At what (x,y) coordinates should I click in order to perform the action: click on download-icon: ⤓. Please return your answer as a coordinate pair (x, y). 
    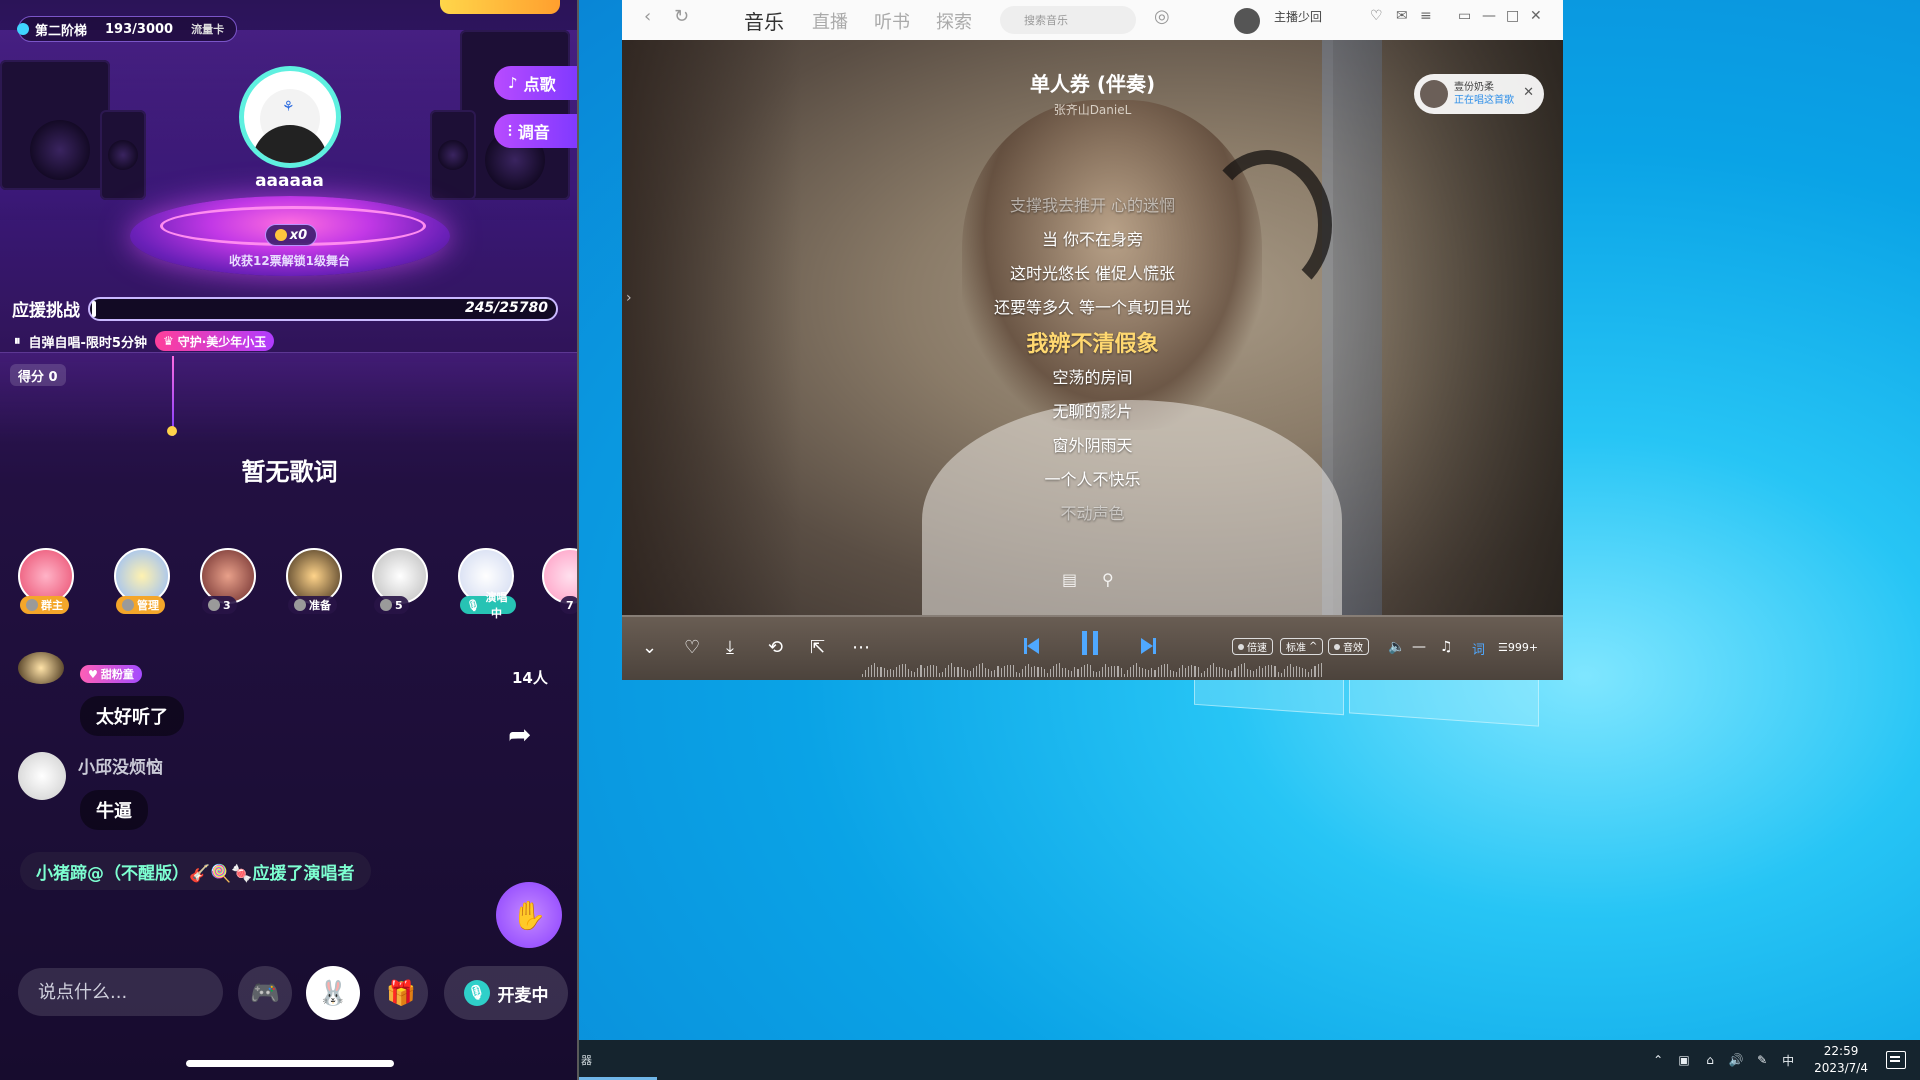
    Looking at the image, I should click on (730, 647).